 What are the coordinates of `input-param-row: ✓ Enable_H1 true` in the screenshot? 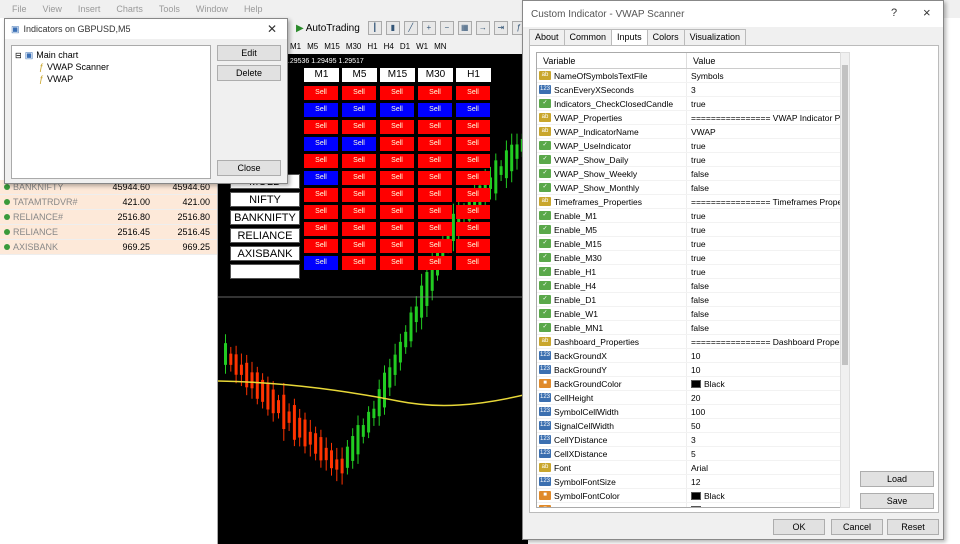 It's located at (691, 272).